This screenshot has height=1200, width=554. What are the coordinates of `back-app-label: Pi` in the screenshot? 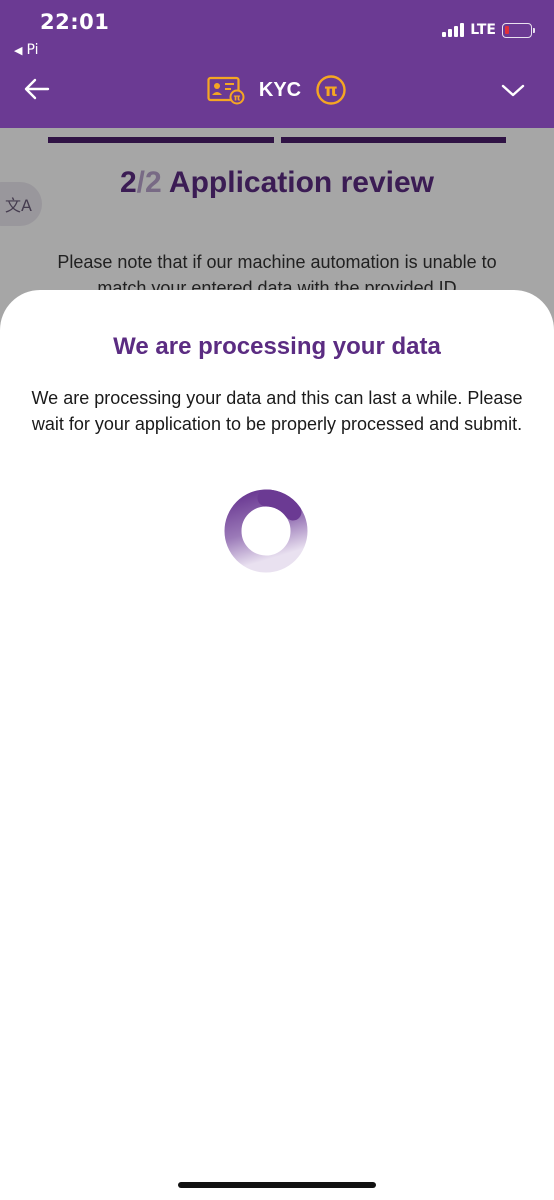 It's located at (32, 50).